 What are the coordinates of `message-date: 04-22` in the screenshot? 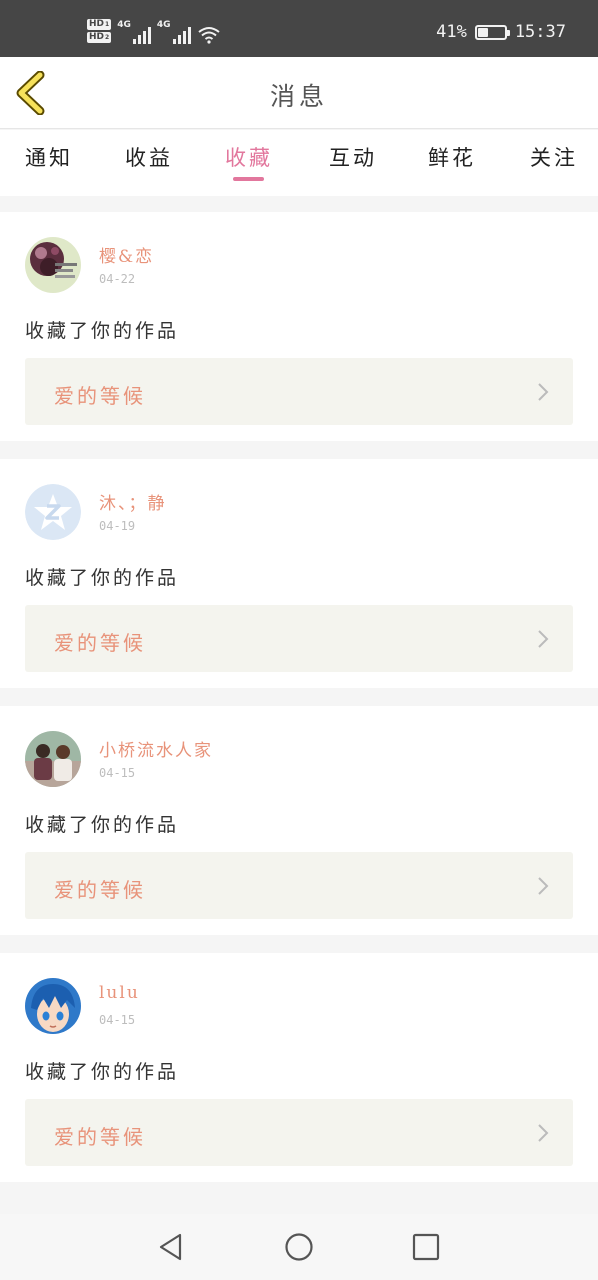 It's located at (117, 279).